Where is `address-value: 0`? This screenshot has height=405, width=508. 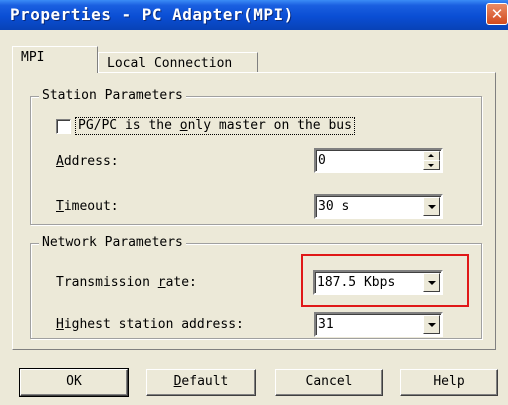 address-value: 0 is located at coordinates (322, 160).